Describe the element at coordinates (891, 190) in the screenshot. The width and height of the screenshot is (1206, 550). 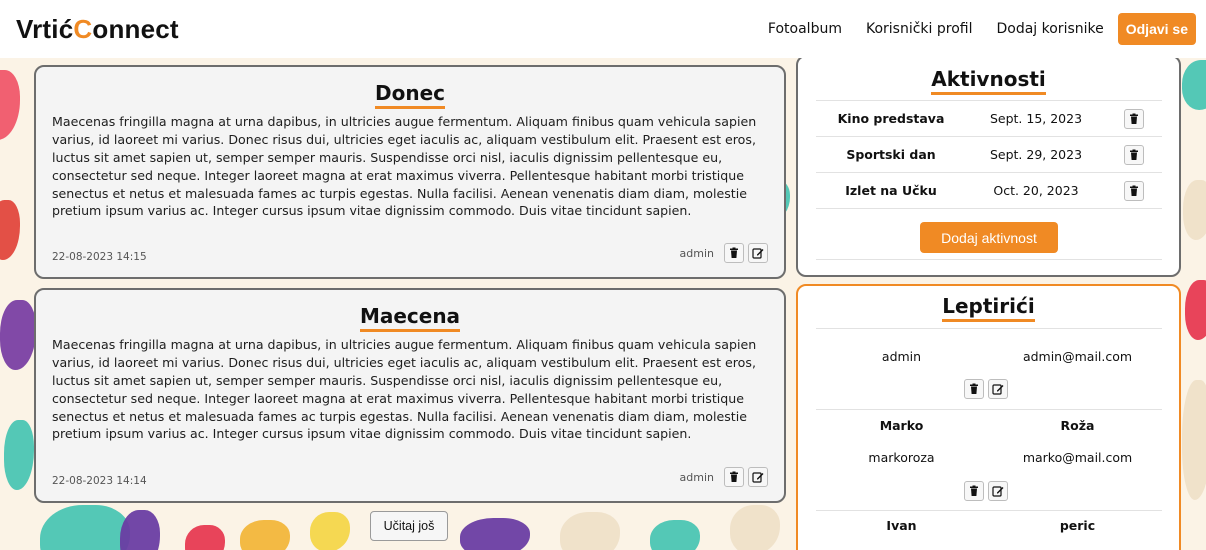
I see `activity-name: Izlet na Učku` at that location.